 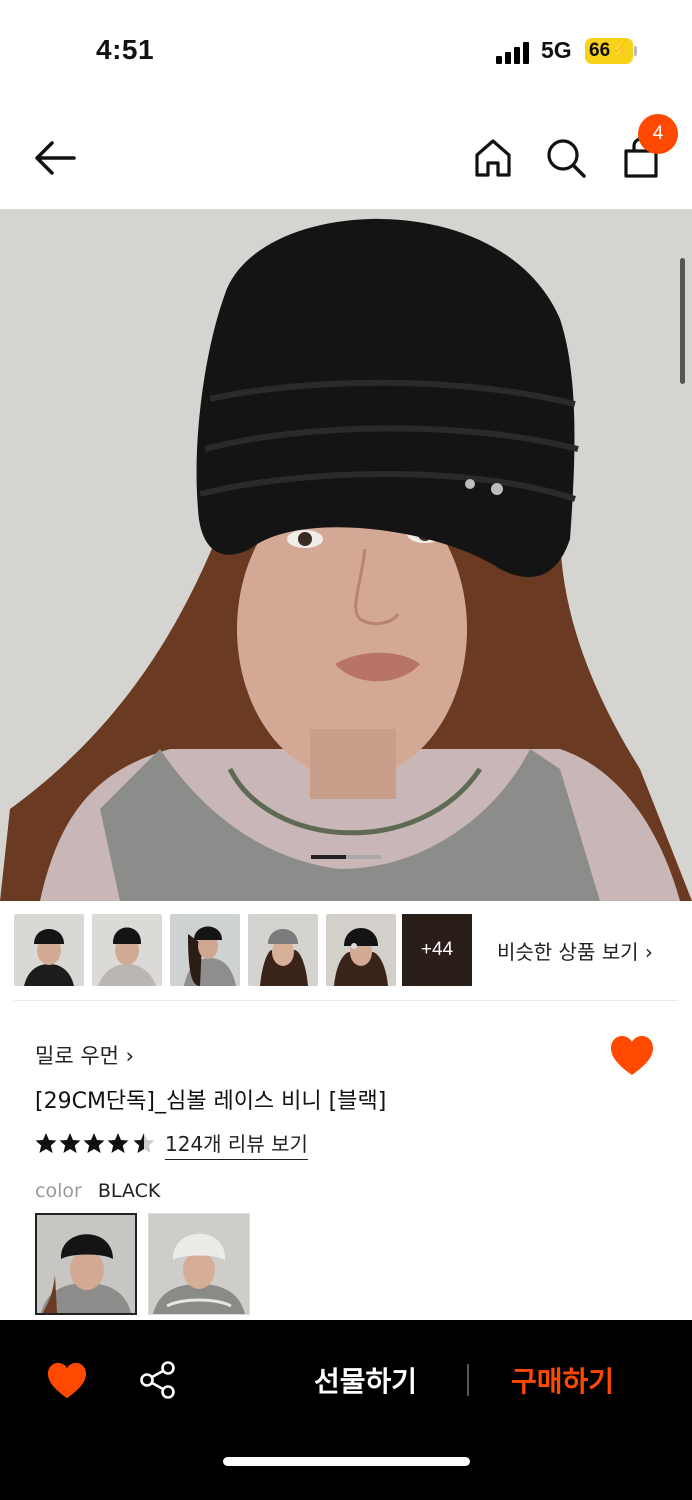 I want to click on bottom-action-bar: 선물하기 구매하기, so click(x=346, y=1410).